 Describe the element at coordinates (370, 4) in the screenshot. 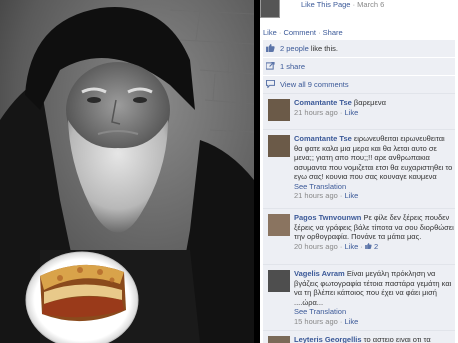

I see `post-date: March 6` at that location.